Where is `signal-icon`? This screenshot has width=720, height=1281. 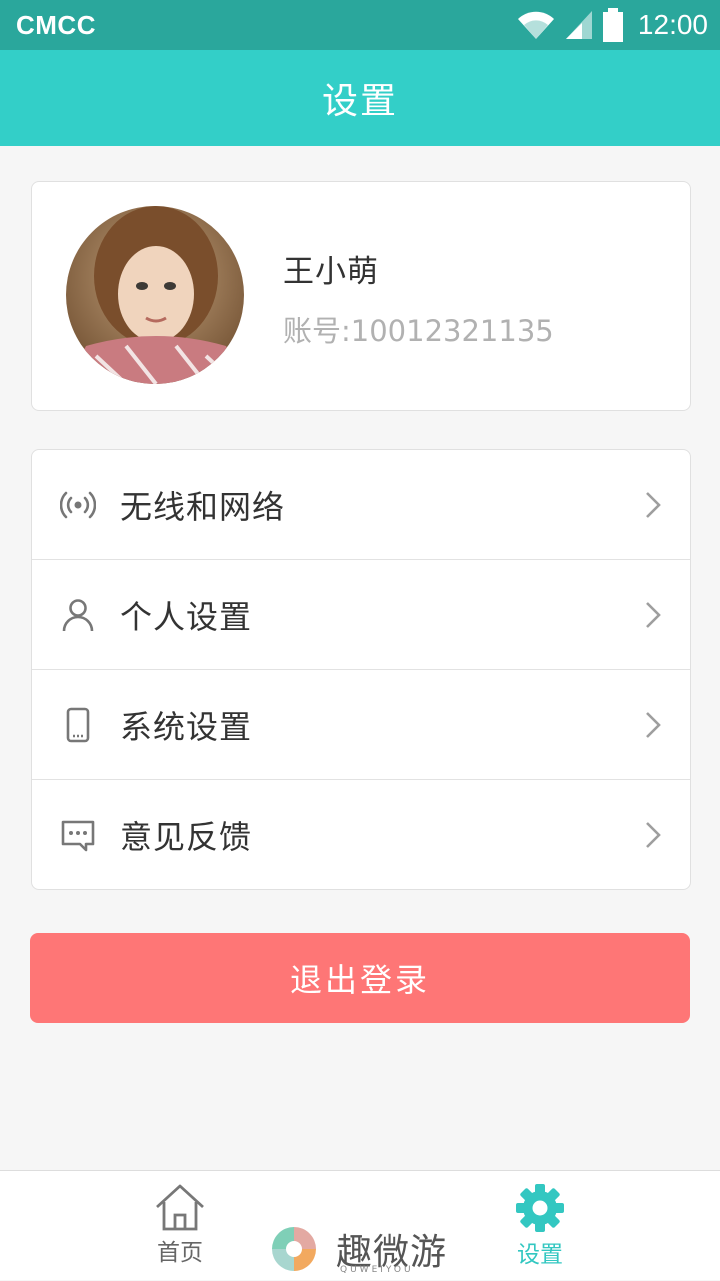
signal-icon is located at coordinates (578, 25).